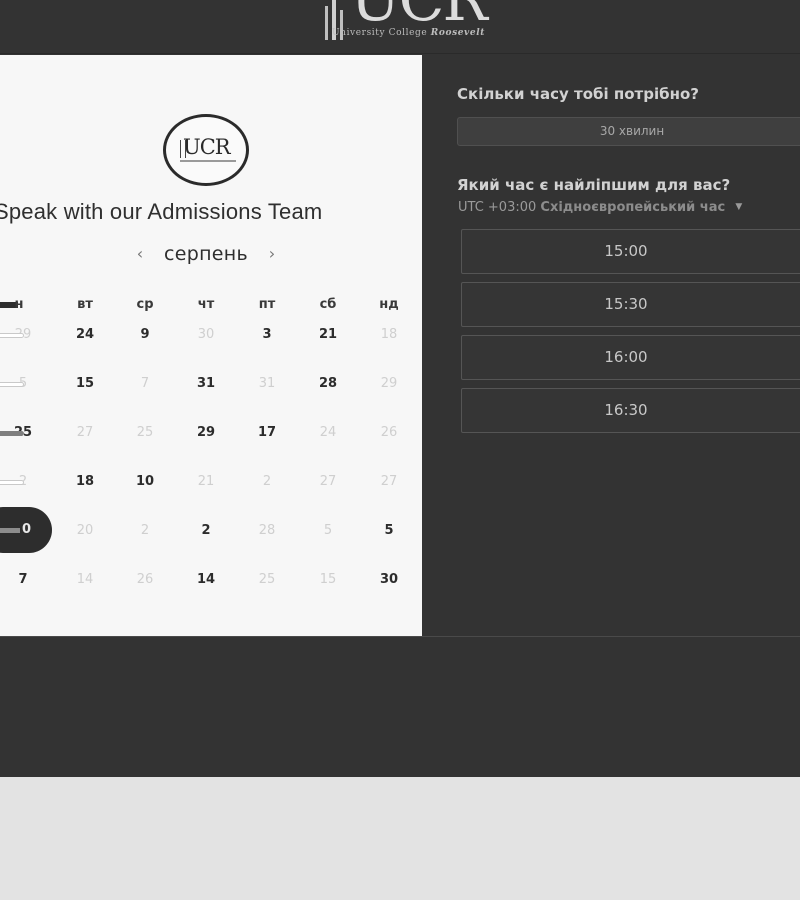  What do you see at coordinates (408, 33) in the screenshot?
I see `logo-subtitle: University College Roosevelt` at bounding box center [408, 33].